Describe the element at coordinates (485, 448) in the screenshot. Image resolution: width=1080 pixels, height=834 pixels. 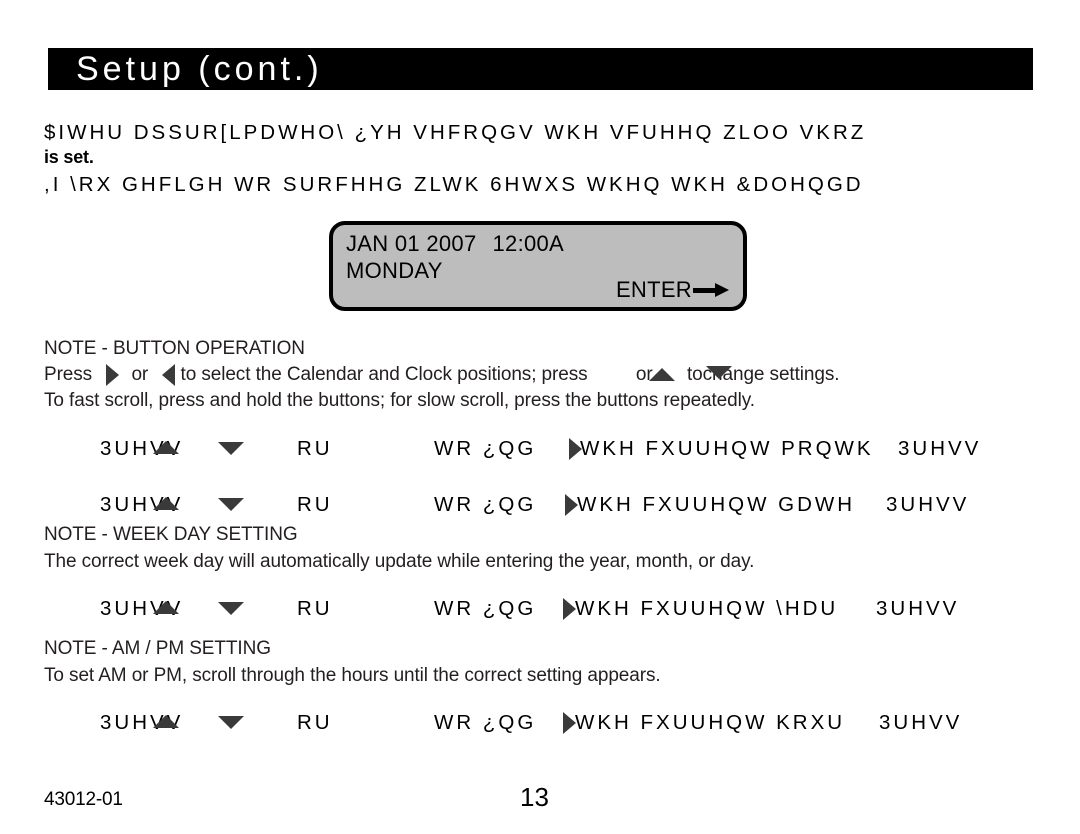
I see `instr-find-1: WR ¿QG` at that location.